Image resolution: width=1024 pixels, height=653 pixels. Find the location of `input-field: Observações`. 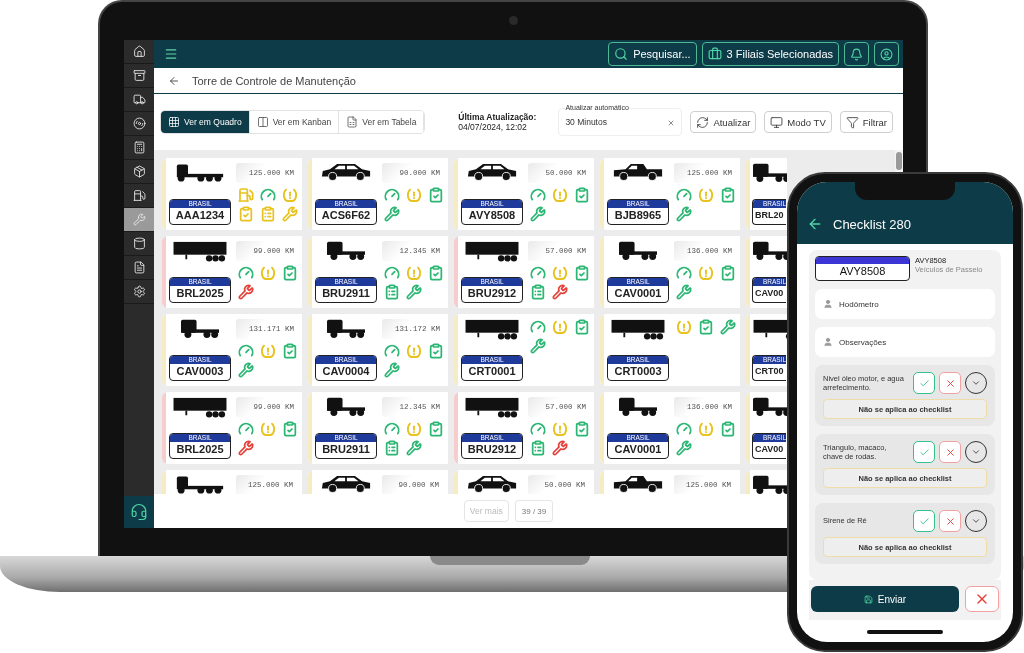

input-field: Observações is located at coordinates (905, 342).